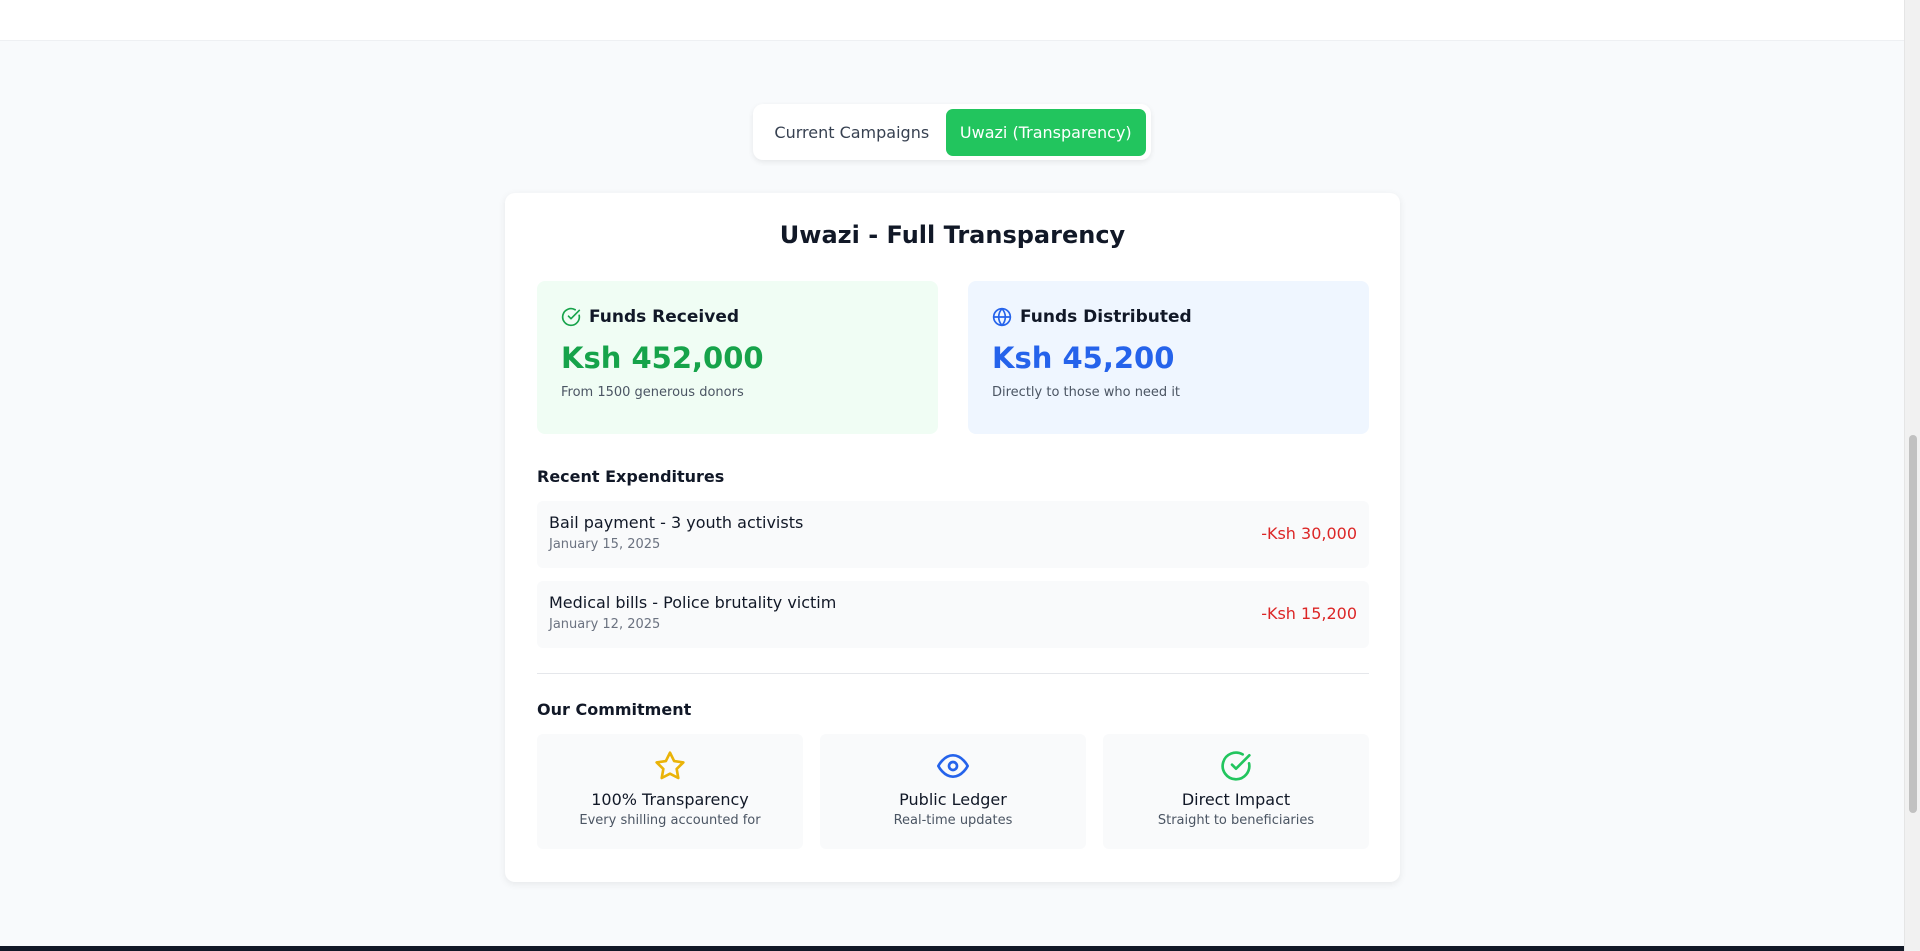 Image resolution: width=1920 pixels, height=951 pixels. Describe the element at coordinates (662, 358) in the screenshot. I see `funds-received-amount: Ksh 452,000` at that location.